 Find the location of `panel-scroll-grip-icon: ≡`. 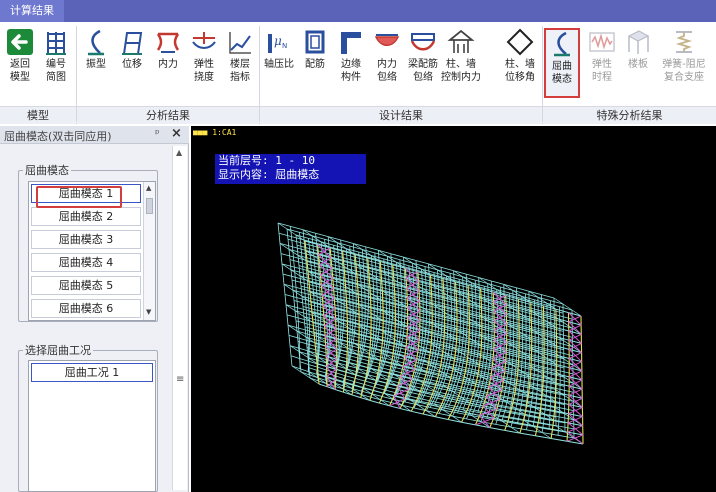

panel-scroll-grip-icon: ≡ is located at coordinates (180, 379).